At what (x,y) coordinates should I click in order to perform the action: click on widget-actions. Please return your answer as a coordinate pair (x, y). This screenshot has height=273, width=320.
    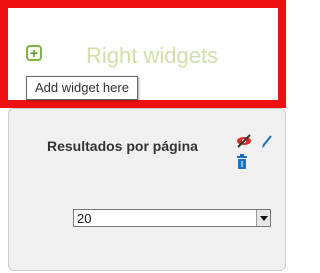
    Looking at the image, I should click on (261, 151).